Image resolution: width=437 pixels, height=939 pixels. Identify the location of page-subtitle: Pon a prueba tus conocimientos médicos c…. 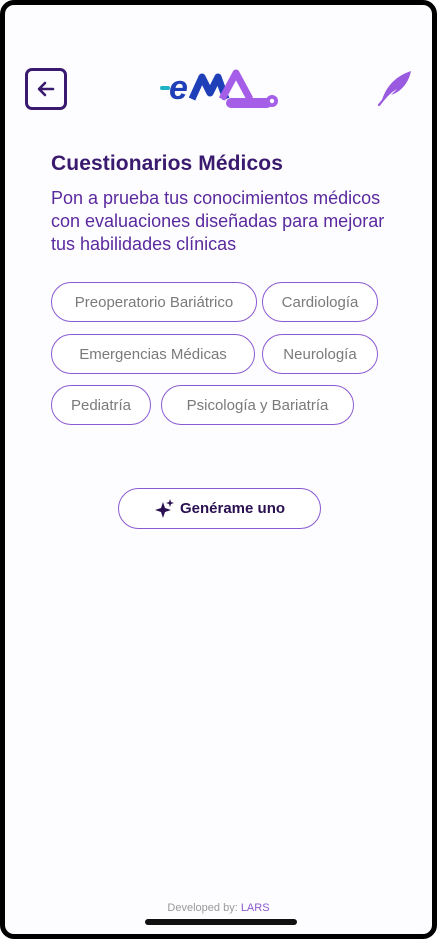
(218, 221).